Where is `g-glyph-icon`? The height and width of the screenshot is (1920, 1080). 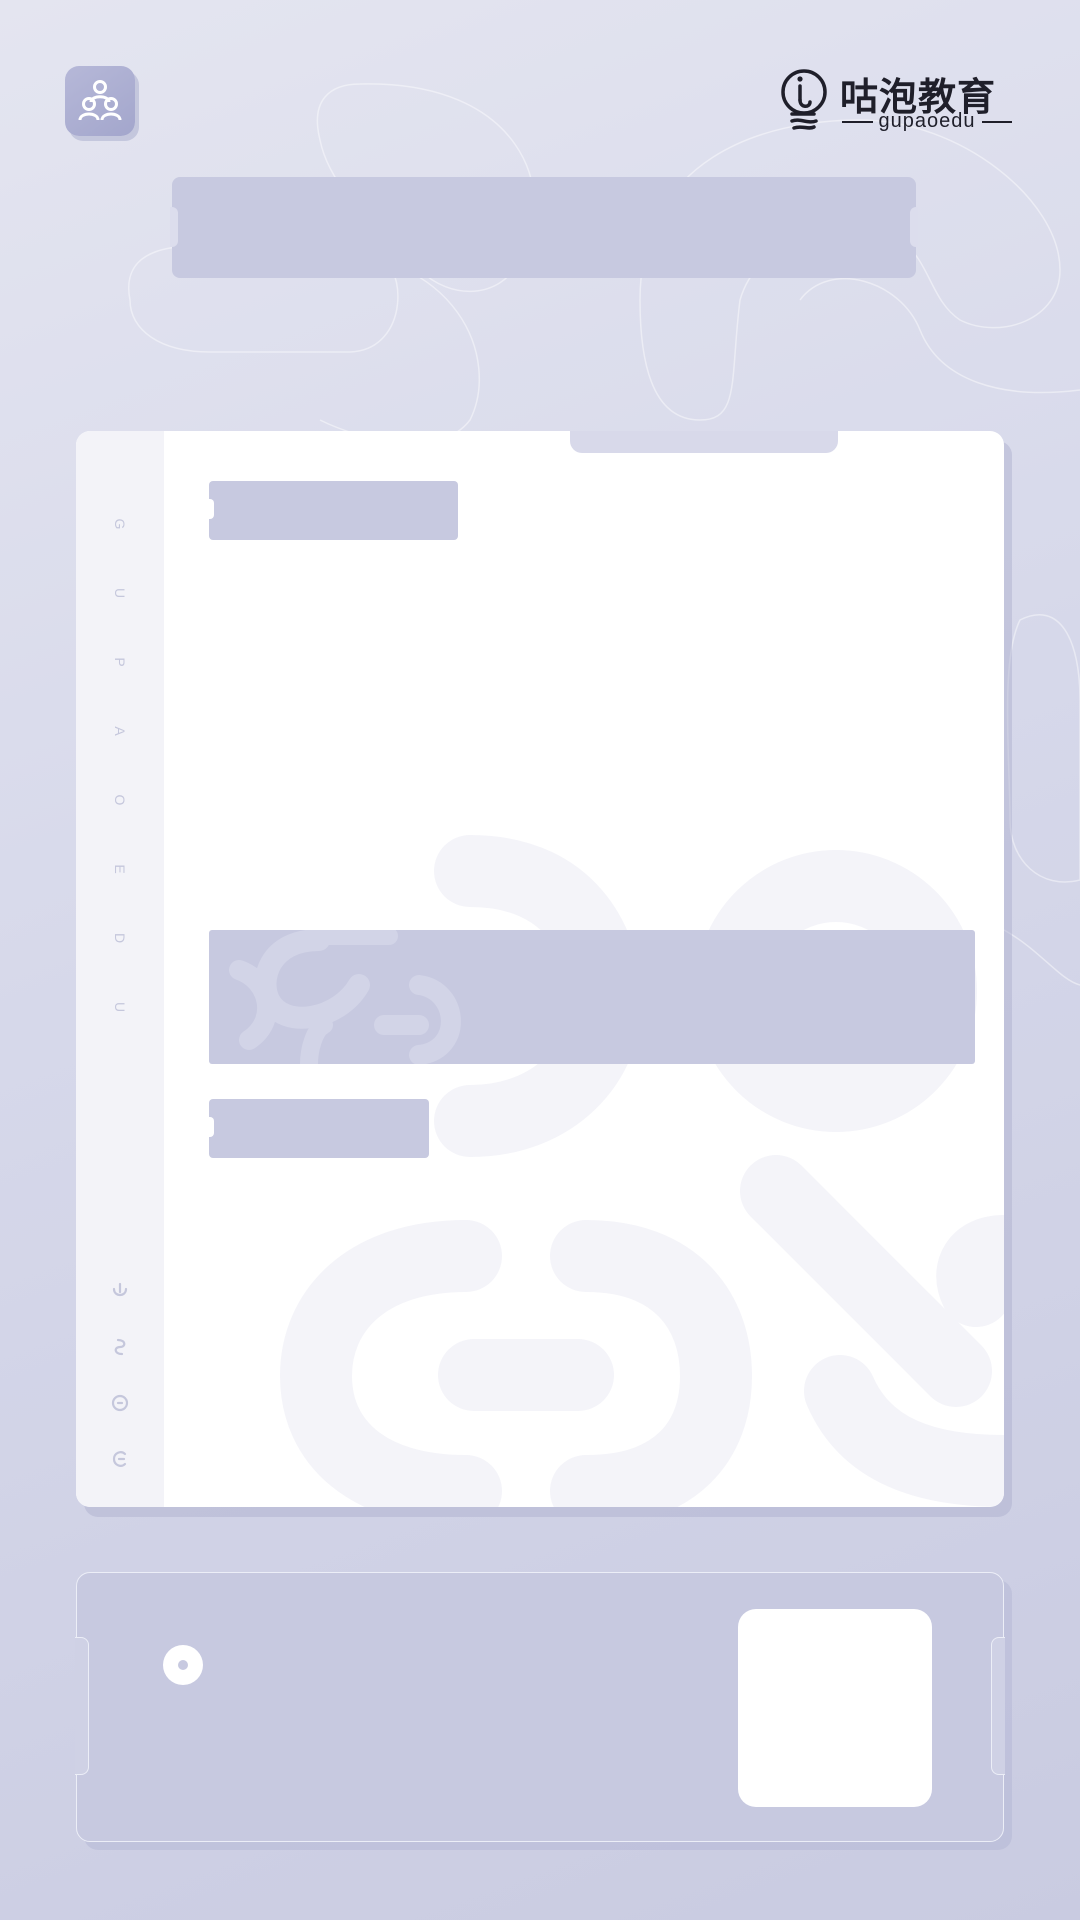 g-glyph-icon is located at coordinates (120, 1289).